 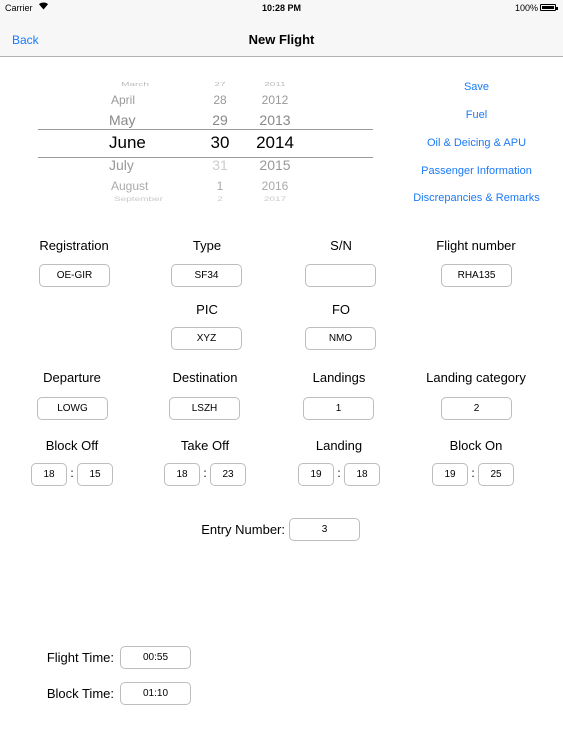 I want to click on block-off-label: Block Off, so click(x=72, y=445).